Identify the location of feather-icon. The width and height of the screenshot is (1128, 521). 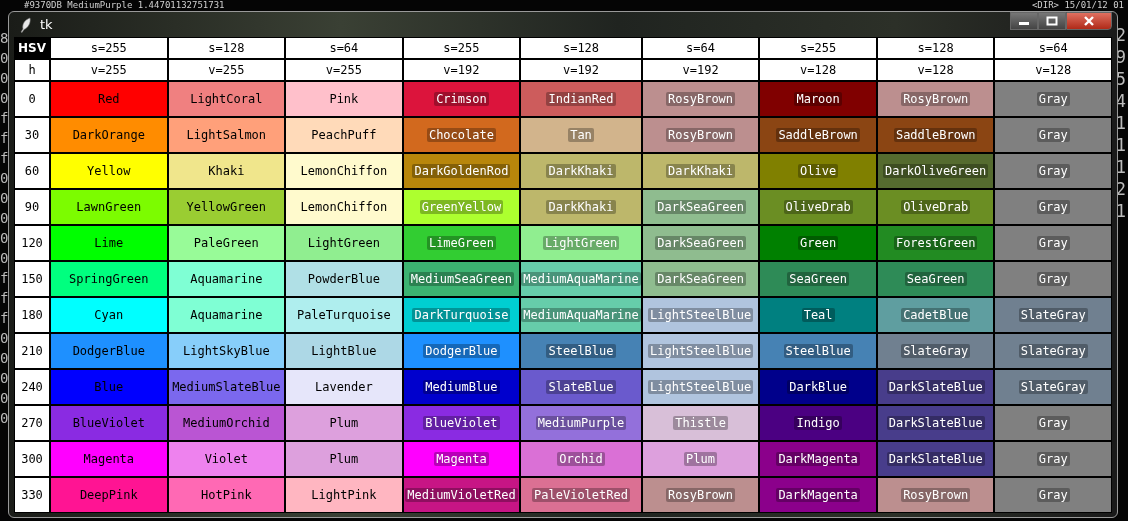
(26, 24).